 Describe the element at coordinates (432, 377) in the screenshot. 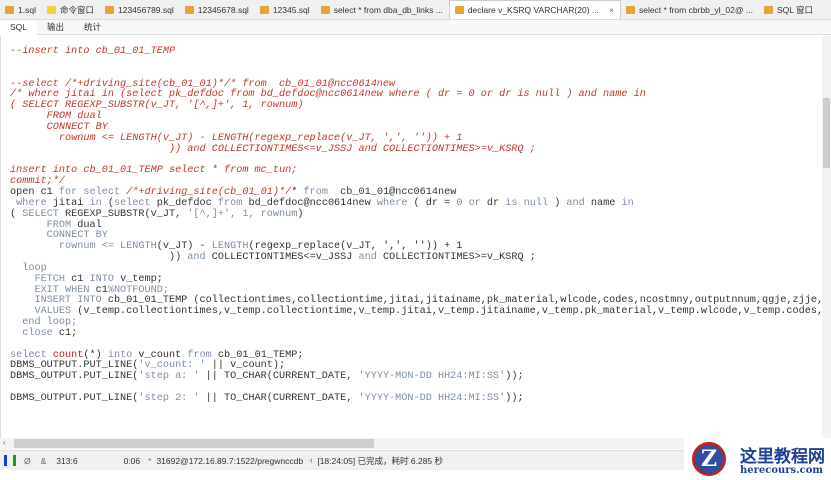

I see `code-token: 'YYYY-MON-DD HH24:MI:SS'` at that location.